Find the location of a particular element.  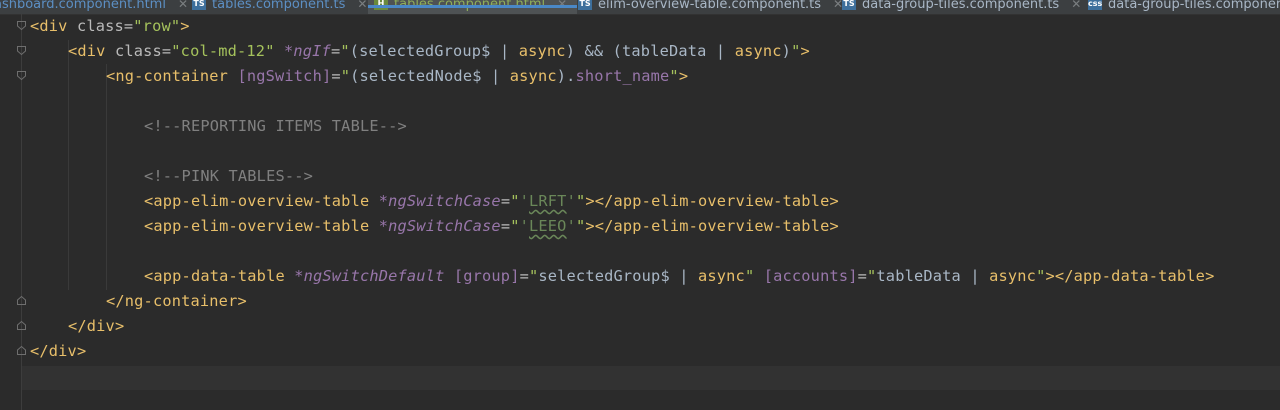

html-comment: <!--PINK TABLES--> is located at coordinates (229, 176).